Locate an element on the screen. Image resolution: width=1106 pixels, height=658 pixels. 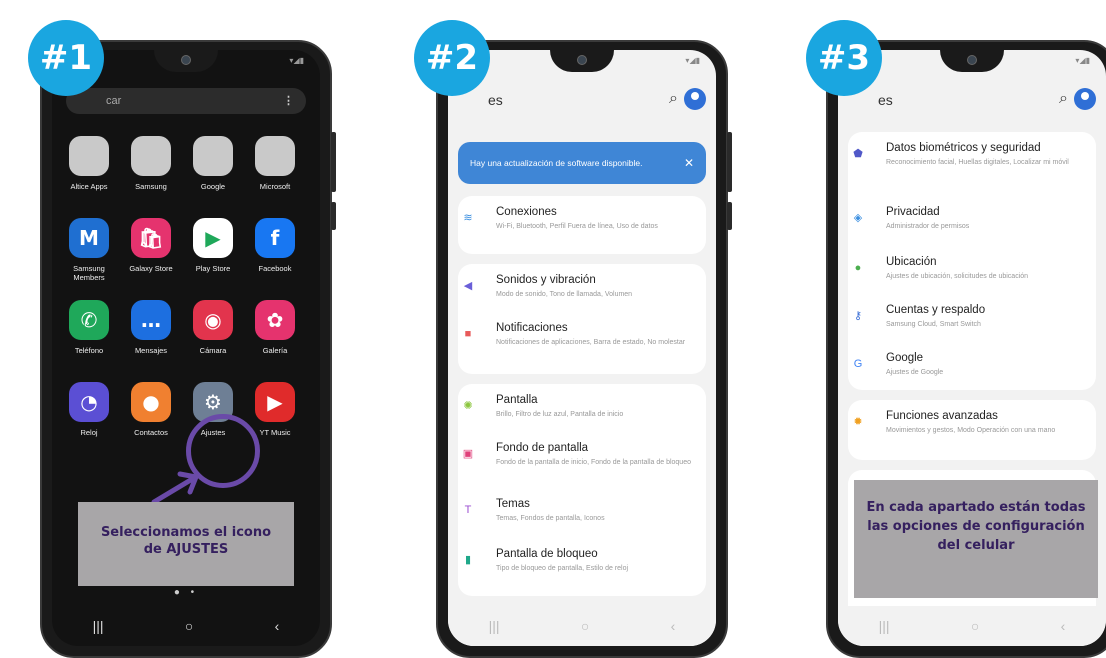
app-label: Samsung Members is located at coordinates (89, 273).